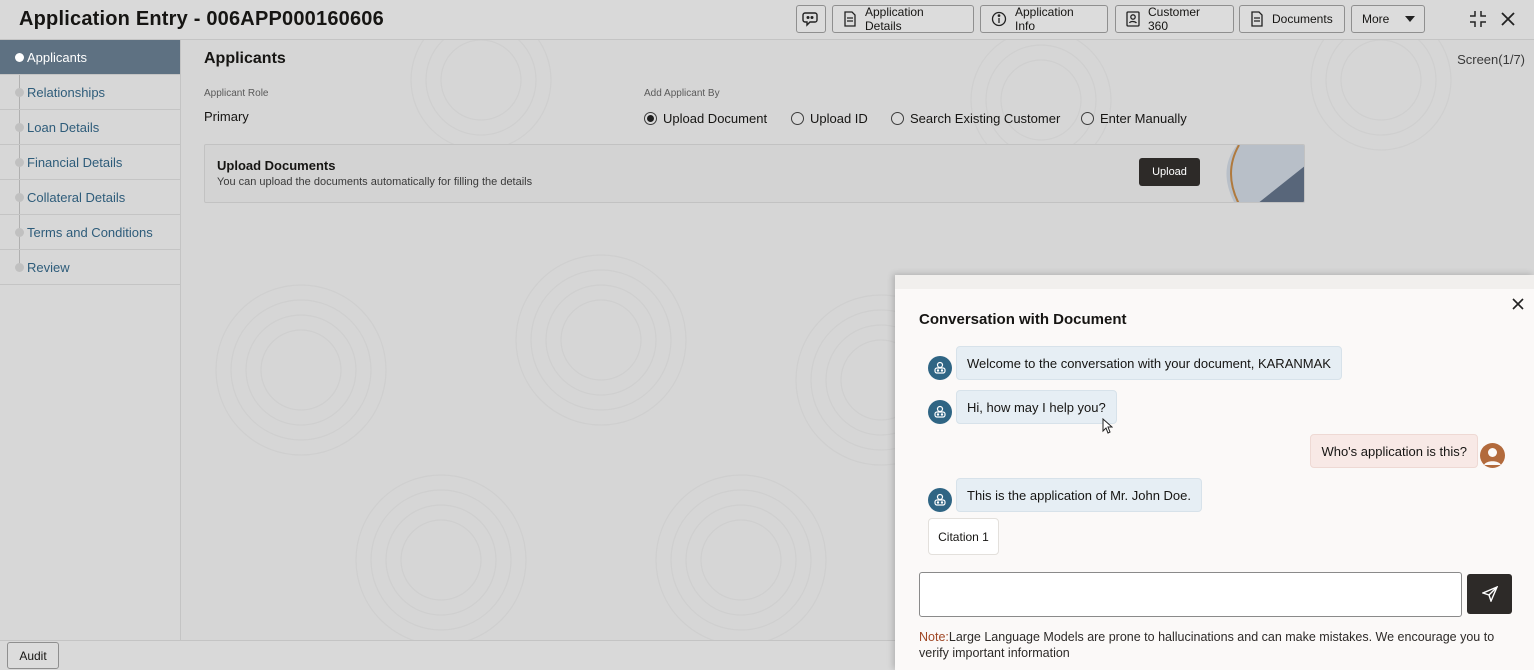 Image resolution: width=1534 pixels, height=670 pixels. I want to click on more-menu-button: More, so click(1388, 19).